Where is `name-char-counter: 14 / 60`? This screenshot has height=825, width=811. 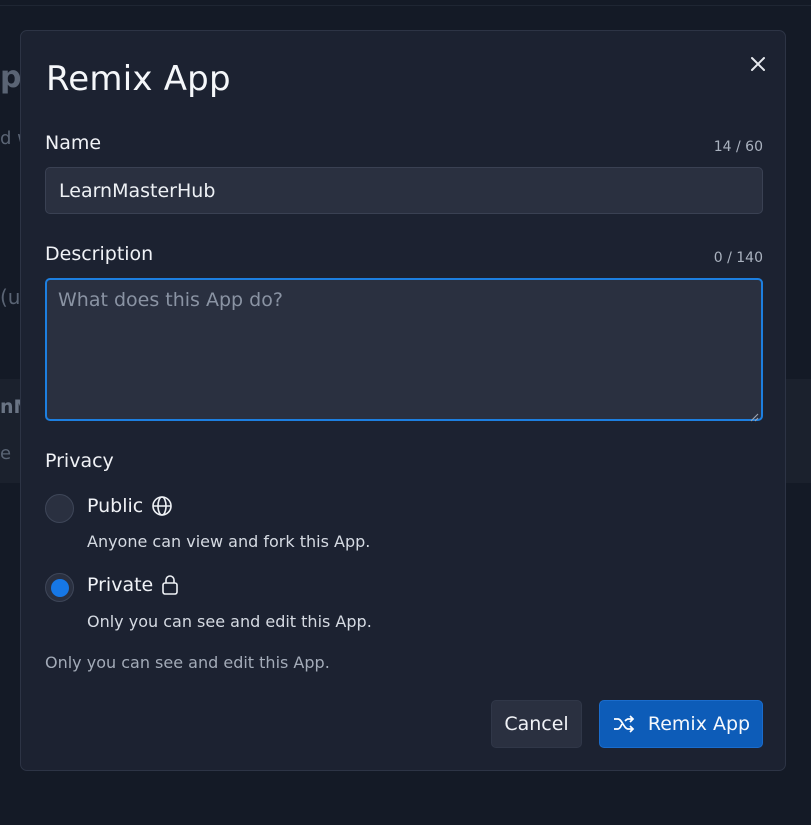 name-char-counter: 14 / 60 is located at coordinates (738, 147).